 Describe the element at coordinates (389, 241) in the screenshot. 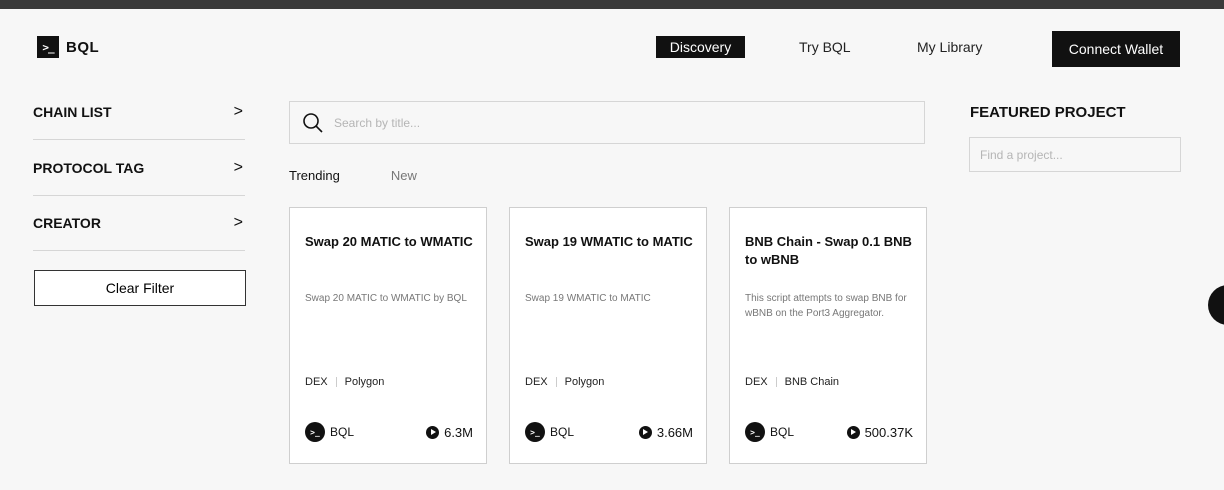

I see `card-title: Swap 20 MATIC to WMATIC` at that location.